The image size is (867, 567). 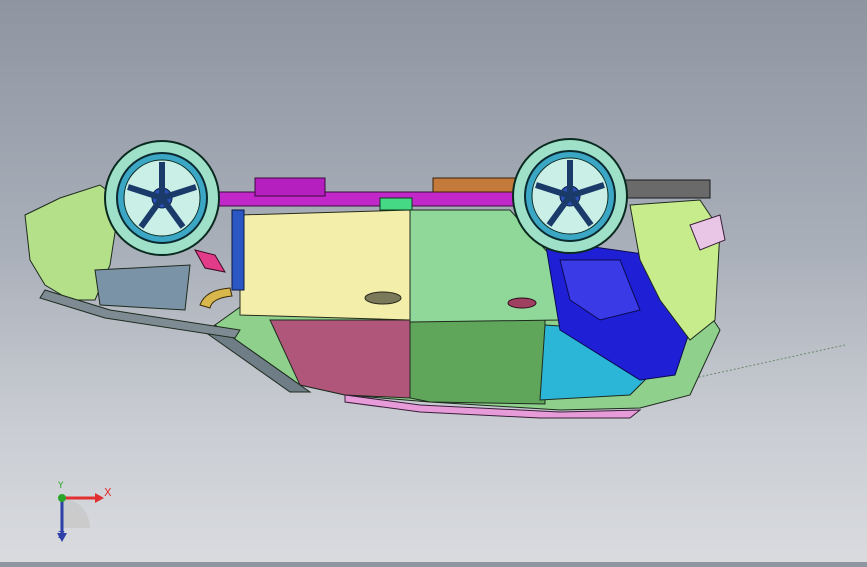 I want to click on rear-wheel, so click(x=162, y=198).